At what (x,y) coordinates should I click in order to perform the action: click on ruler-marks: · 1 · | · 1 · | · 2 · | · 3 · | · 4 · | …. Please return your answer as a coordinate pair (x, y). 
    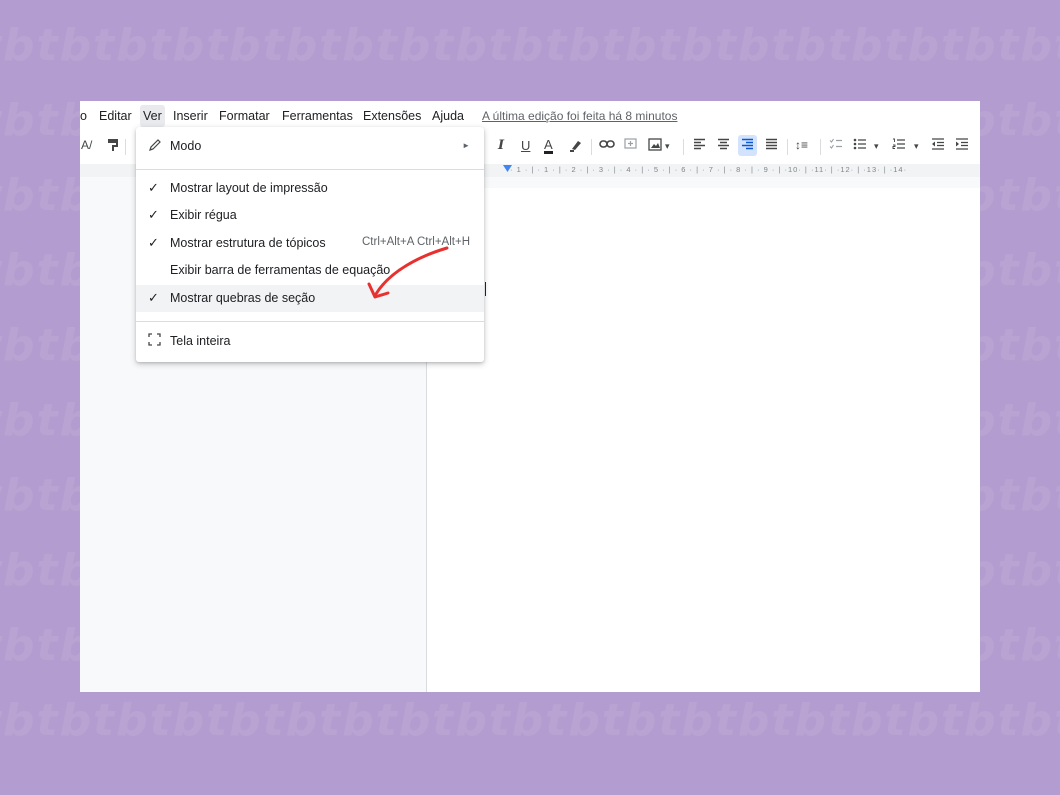
    Looking at the image, I should click on (709, 169).